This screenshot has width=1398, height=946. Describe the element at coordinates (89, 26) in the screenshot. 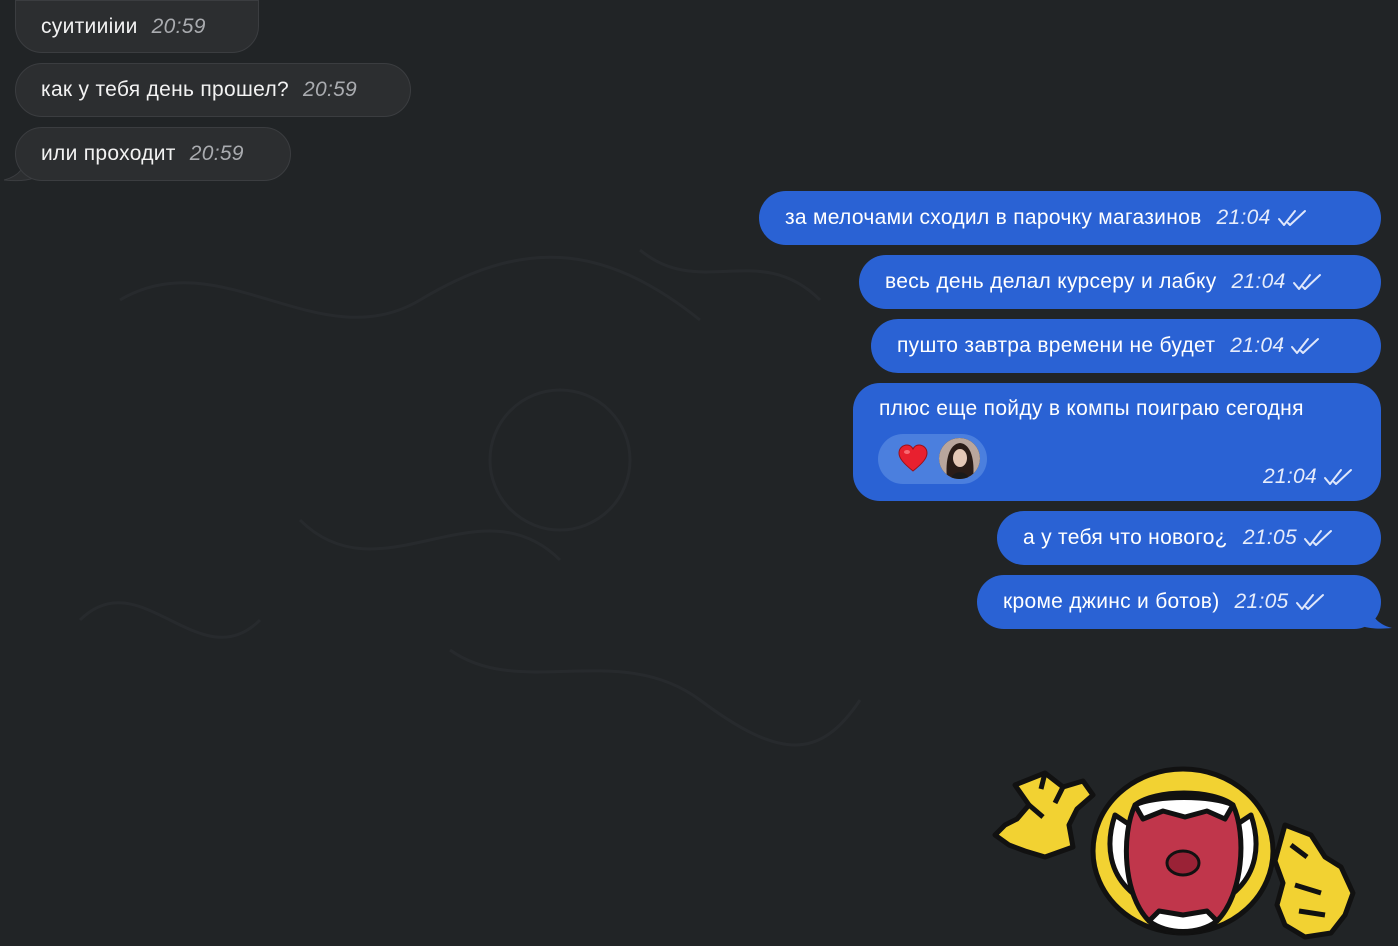

I see `message-text: суитииiии` at that location.